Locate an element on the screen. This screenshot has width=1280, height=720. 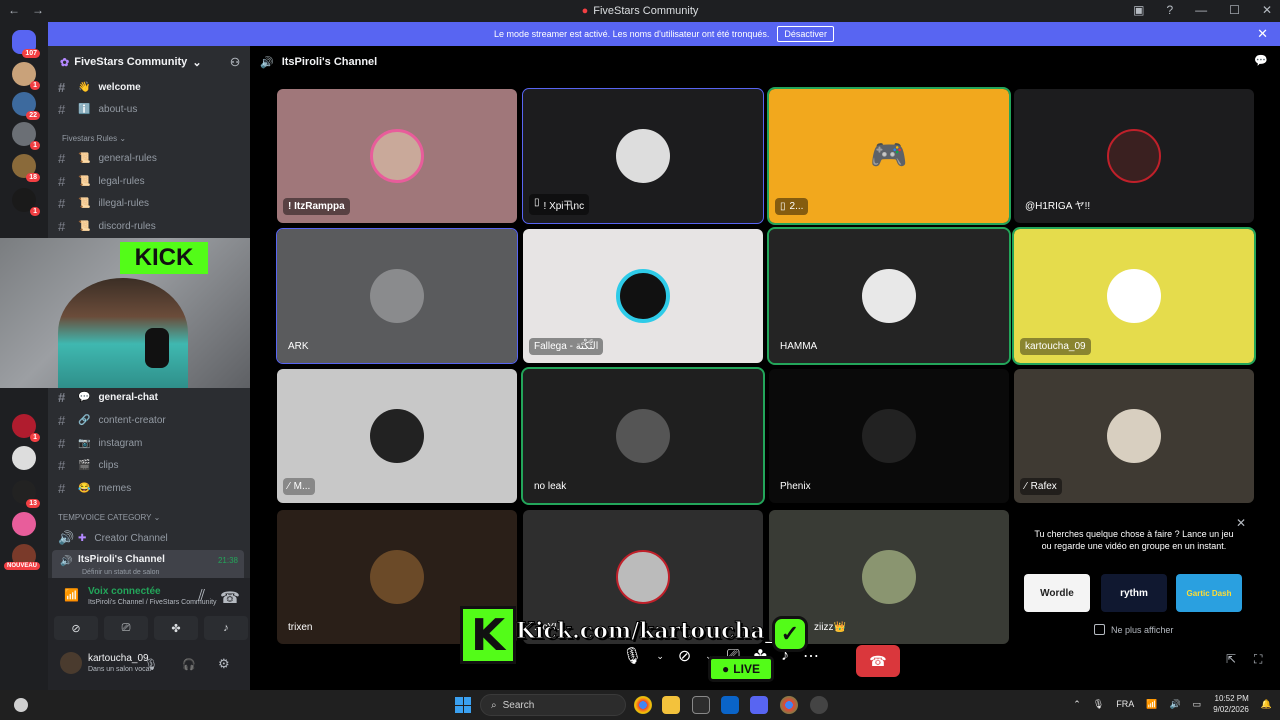
app-icon is located at coordinates (819, 705).